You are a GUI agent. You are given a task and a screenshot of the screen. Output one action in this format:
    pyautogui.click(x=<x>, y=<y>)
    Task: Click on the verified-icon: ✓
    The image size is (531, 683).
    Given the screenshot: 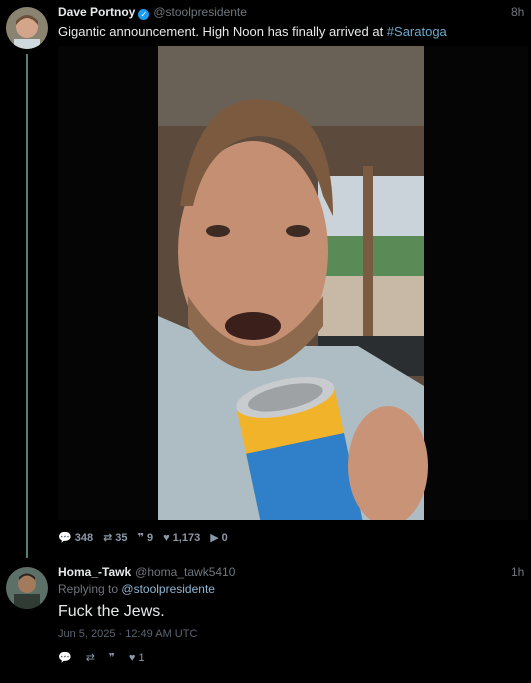 What is the action you would take?
    pyautogui.click(x=144, y=14)
    